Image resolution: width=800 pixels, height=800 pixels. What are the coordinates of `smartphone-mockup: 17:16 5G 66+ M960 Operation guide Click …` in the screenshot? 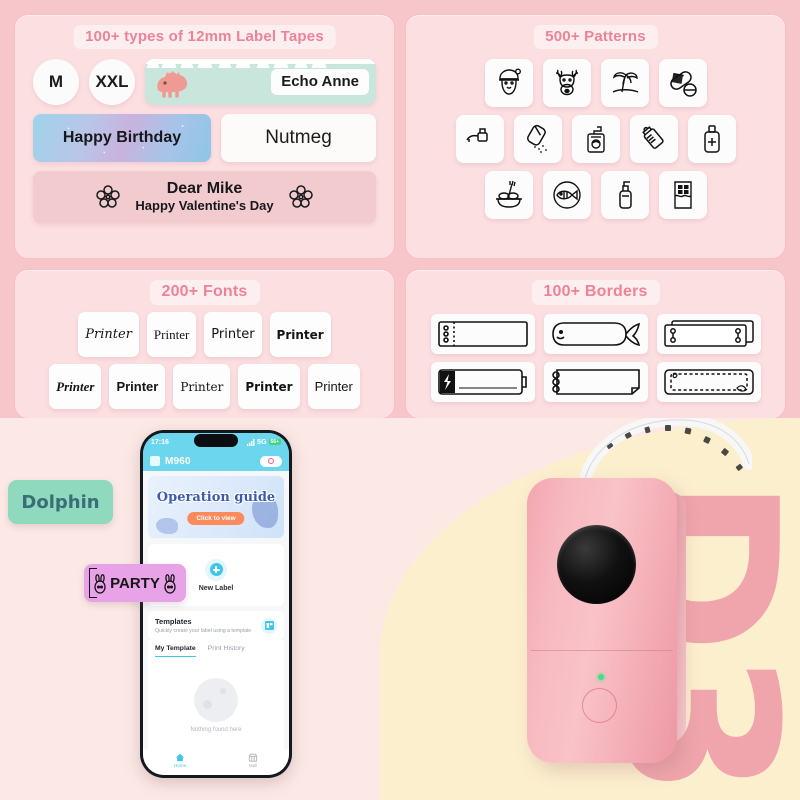 It's located at (216, 604).